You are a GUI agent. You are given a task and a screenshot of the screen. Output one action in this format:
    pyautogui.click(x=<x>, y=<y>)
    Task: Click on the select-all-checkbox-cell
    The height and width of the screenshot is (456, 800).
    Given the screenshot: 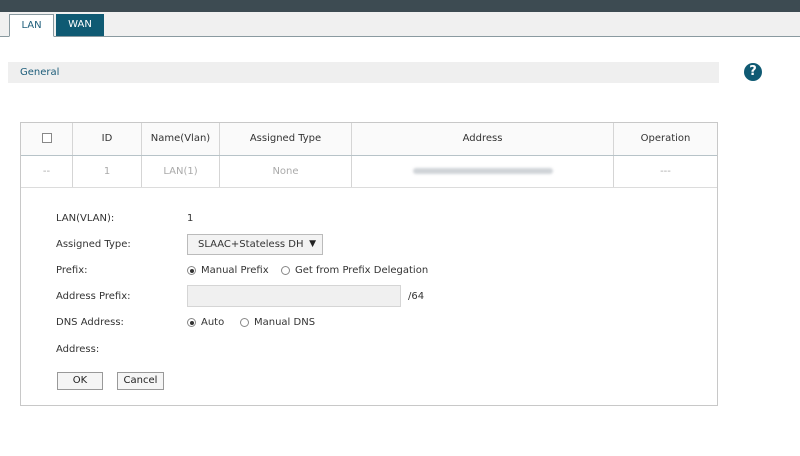 What is the action you would take?
    pyautogui.click(x=47, y=139)
    